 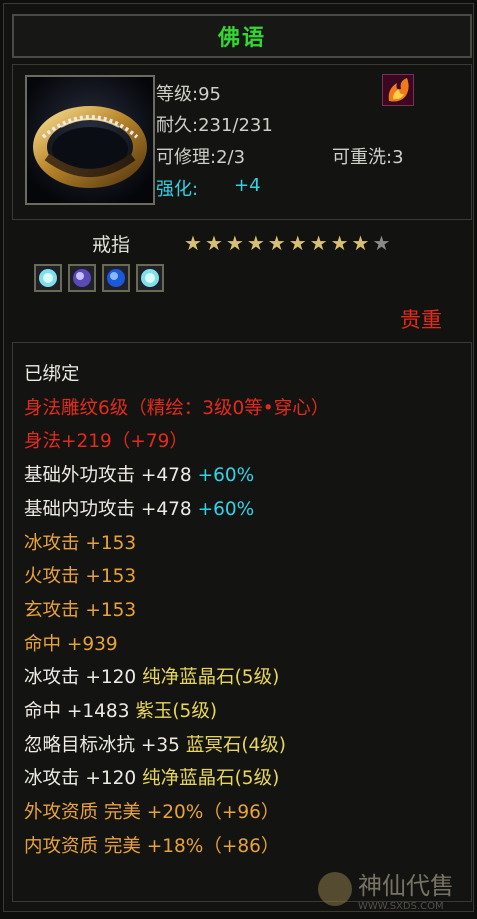 I want to click on attribute-text: 玄攻击 +153, so click(x=80, y=610).